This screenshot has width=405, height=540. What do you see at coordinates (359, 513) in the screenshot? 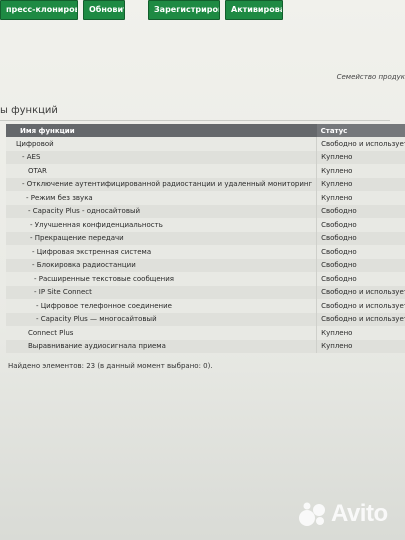
I see `watermark-text: Avito` at bounding box center [359, 513].